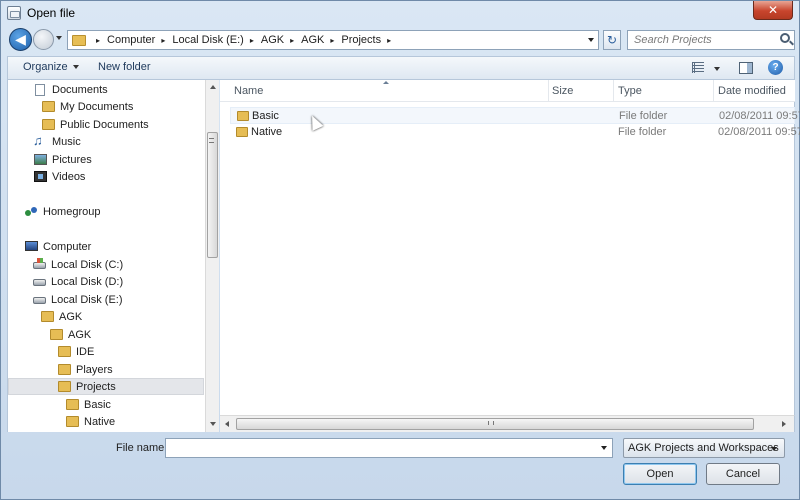 The height and width of the screenshot is (500, 800). Describe the element at coordinates (67, 247) in the screenshot. I see `sidebar-item-label: Computer` at that location.